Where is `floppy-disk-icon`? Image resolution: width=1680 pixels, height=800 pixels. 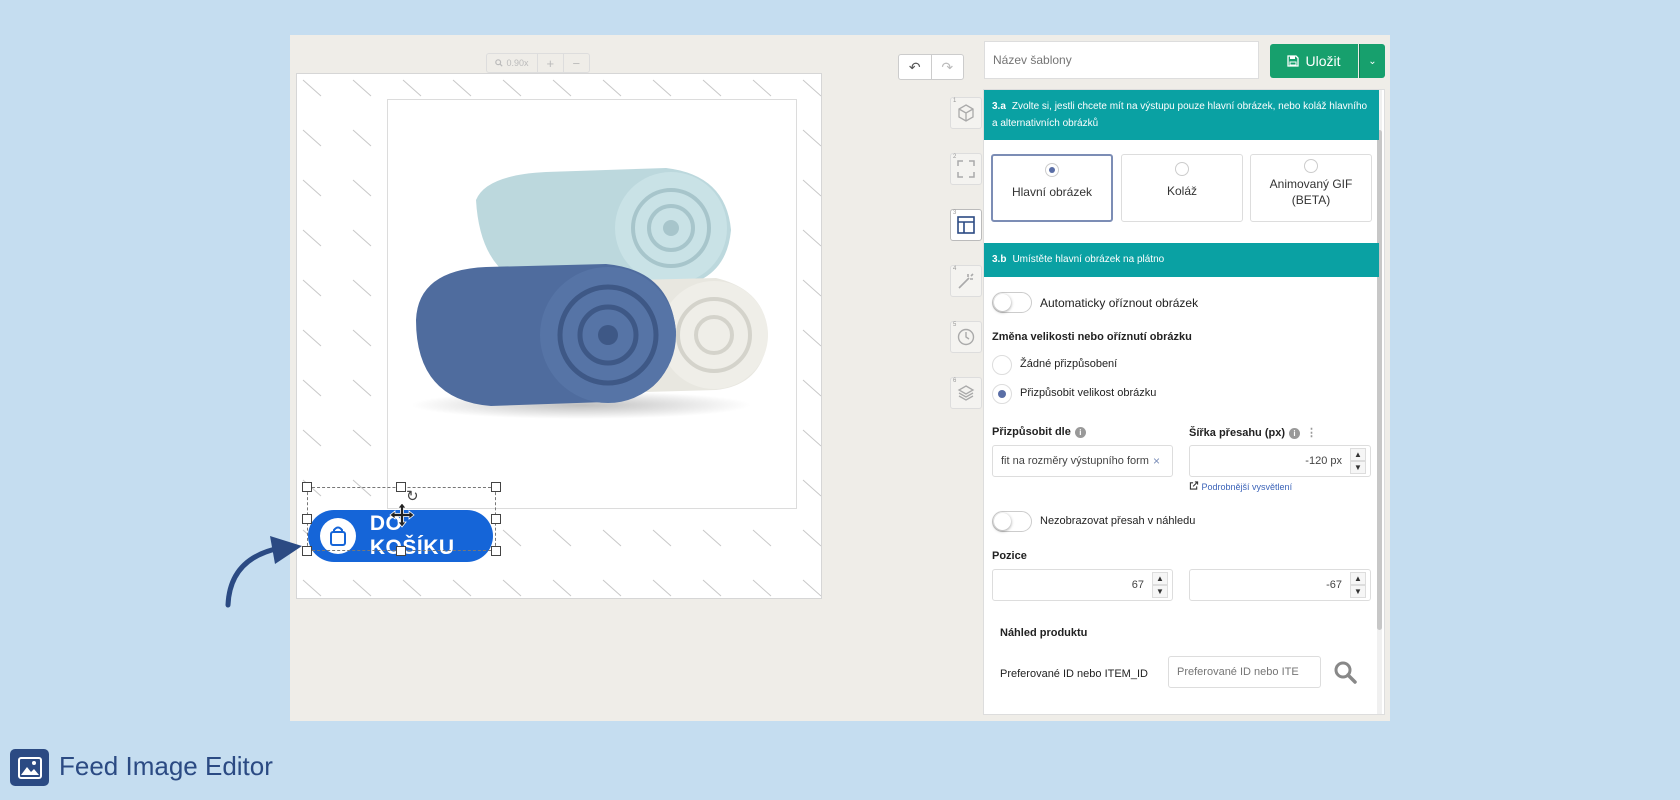
floppy-disk-icon is located at coordinates (1293, 61).